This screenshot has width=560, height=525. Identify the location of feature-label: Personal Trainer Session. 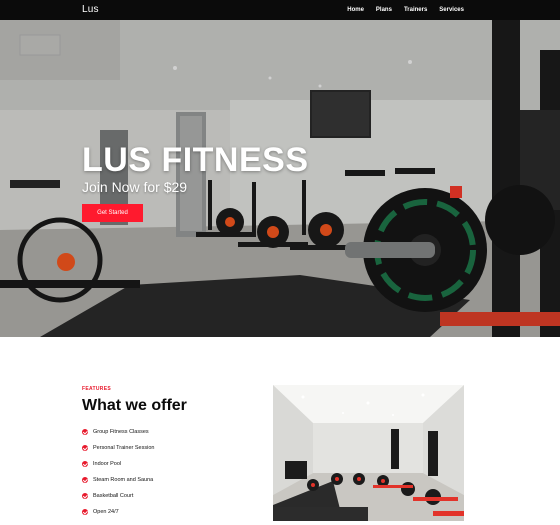
(124, 448).